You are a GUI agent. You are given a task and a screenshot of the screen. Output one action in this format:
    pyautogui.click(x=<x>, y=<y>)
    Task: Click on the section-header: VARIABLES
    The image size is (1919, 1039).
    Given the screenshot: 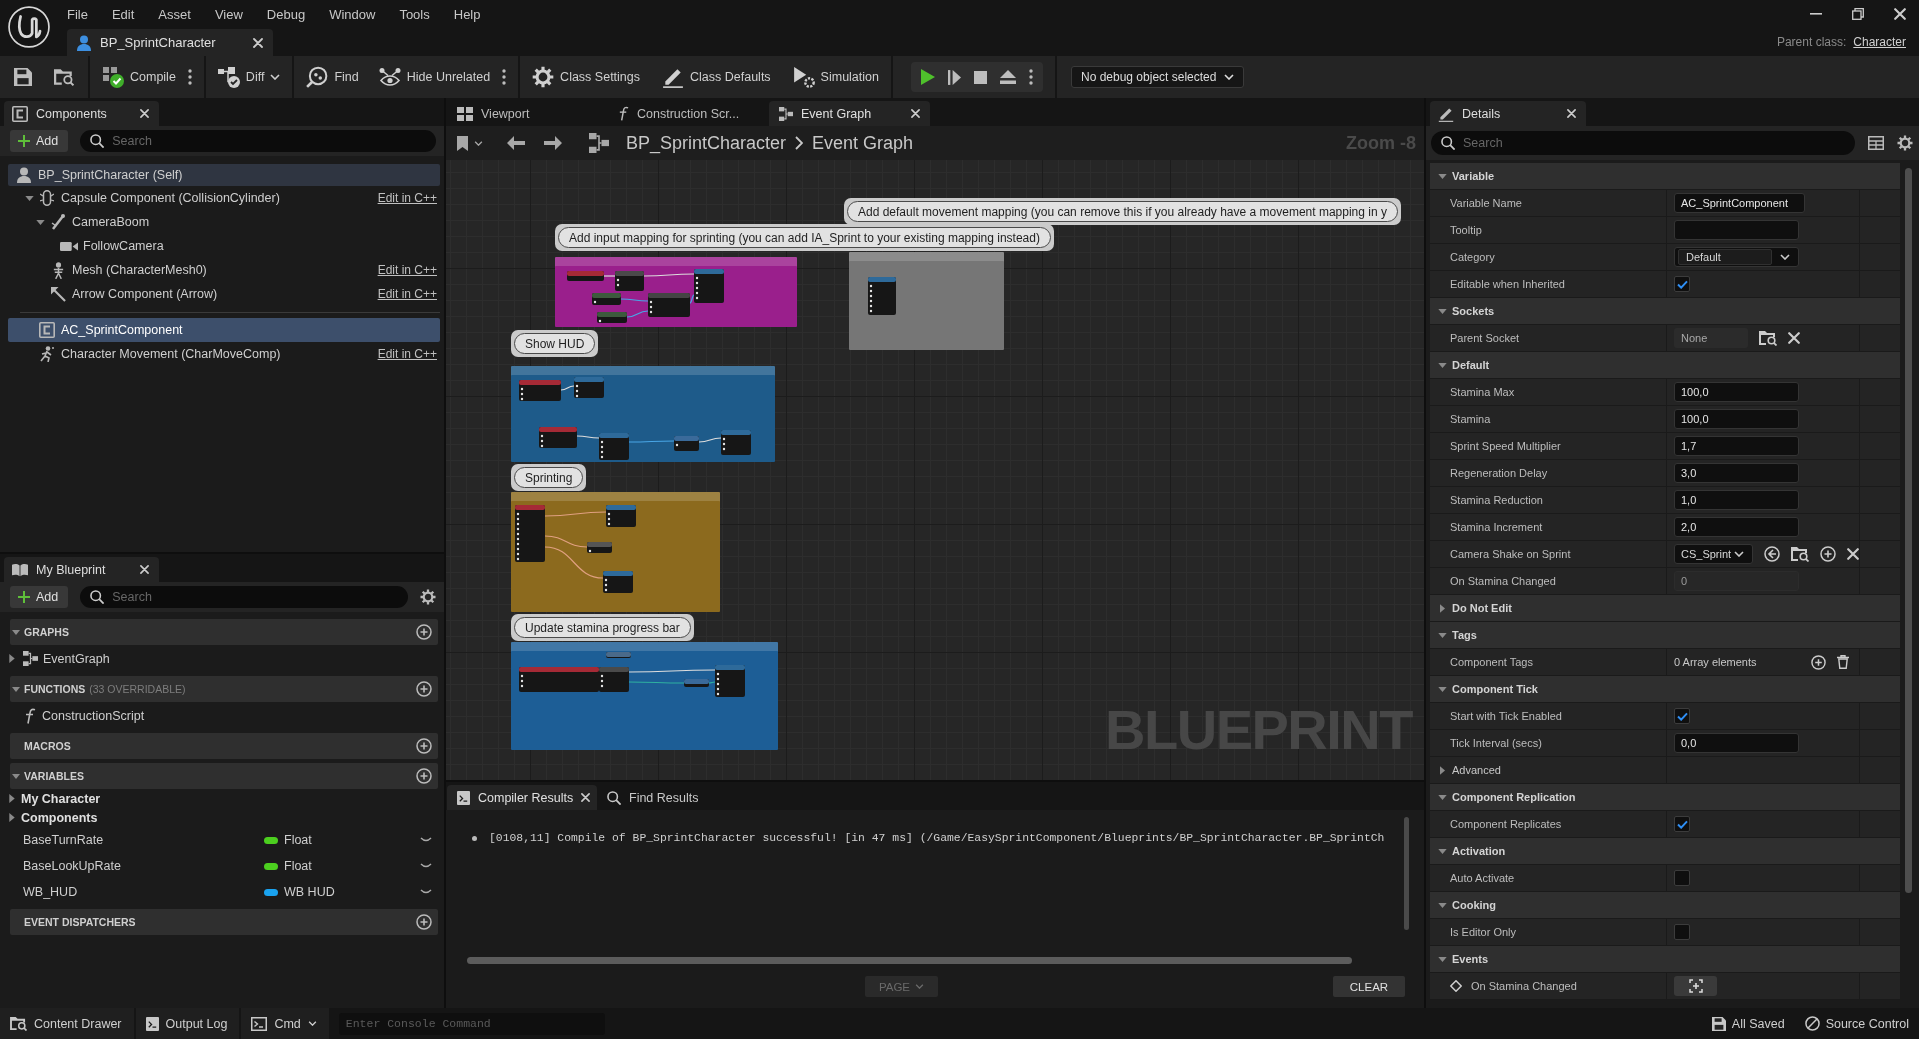 What is the action you would take?
    pyautogui.click(x=224, y=776)
    